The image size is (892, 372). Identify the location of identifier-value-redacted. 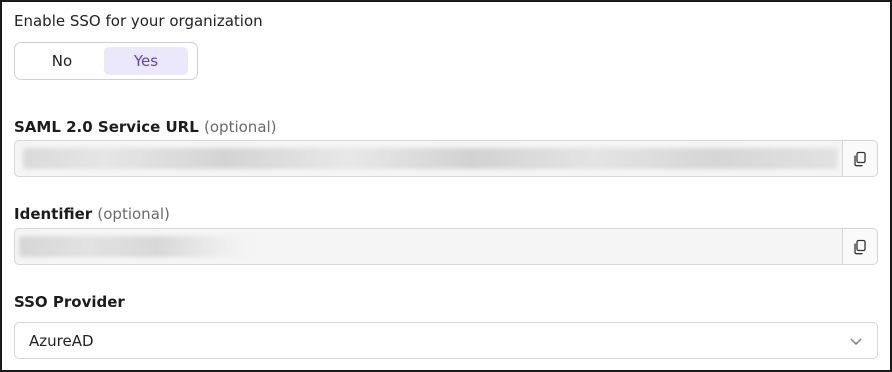
(428, 246).